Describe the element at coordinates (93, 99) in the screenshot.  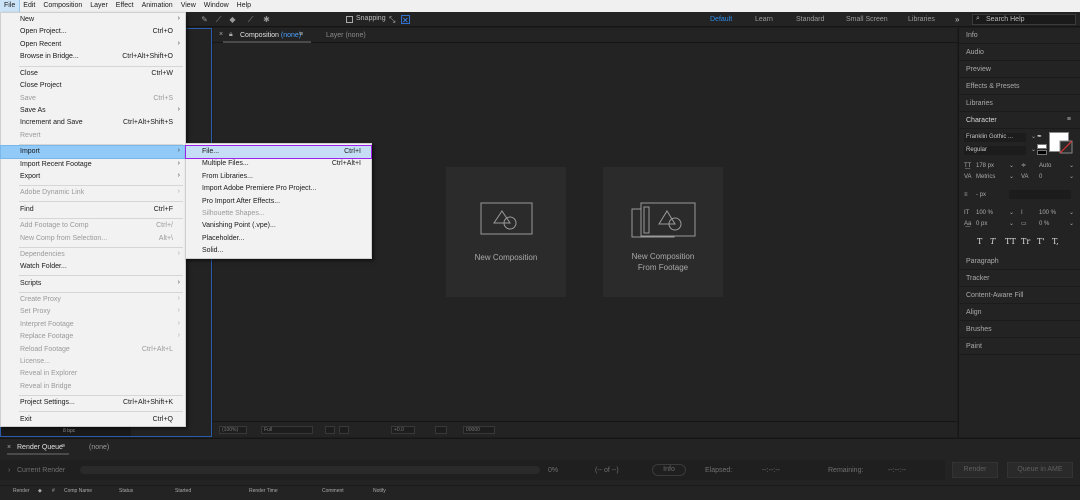
I see `menu-item-save: Save Ctrl+S` at that location.